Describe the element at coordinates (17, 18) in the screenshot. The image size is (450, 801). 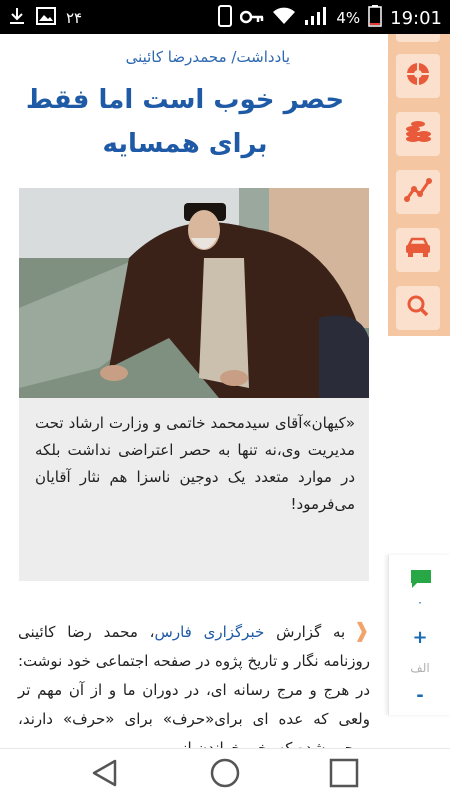
I see `download-icon` at that location.